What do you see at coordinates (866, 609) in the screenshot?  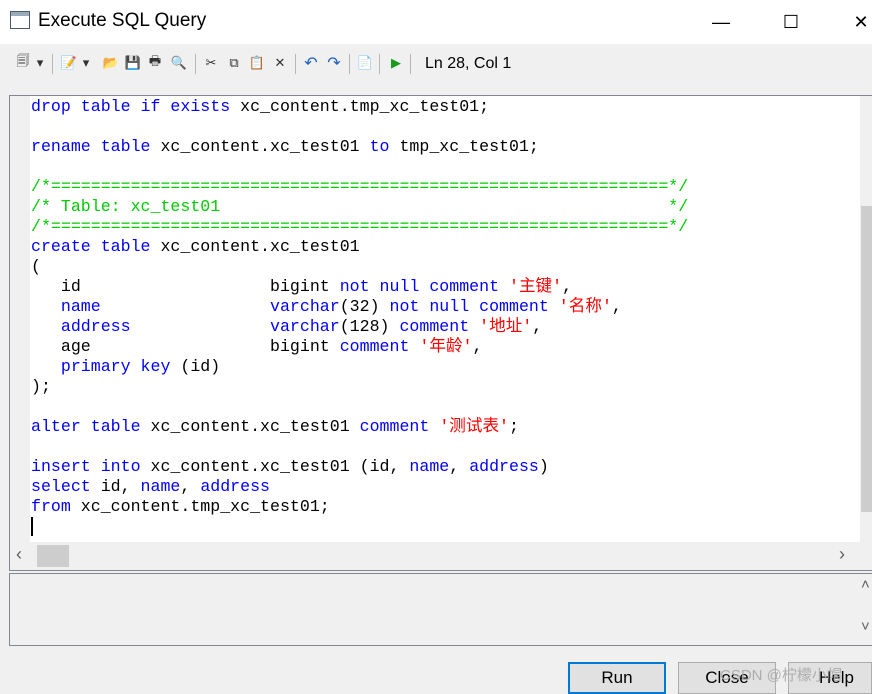 I see `output-vertical-scrollbar: ˄ ˅` at bounding box center [866, 609].